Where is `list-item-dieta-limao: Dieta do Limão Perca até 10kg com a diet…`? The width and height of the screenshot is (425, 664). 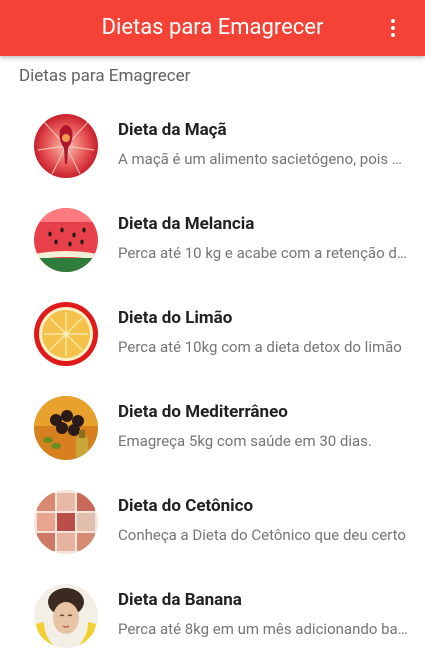 list-item-dieta-limao: Dieta do Limão Perca até 10kg com a diet… is located at coordinates (212, 335).